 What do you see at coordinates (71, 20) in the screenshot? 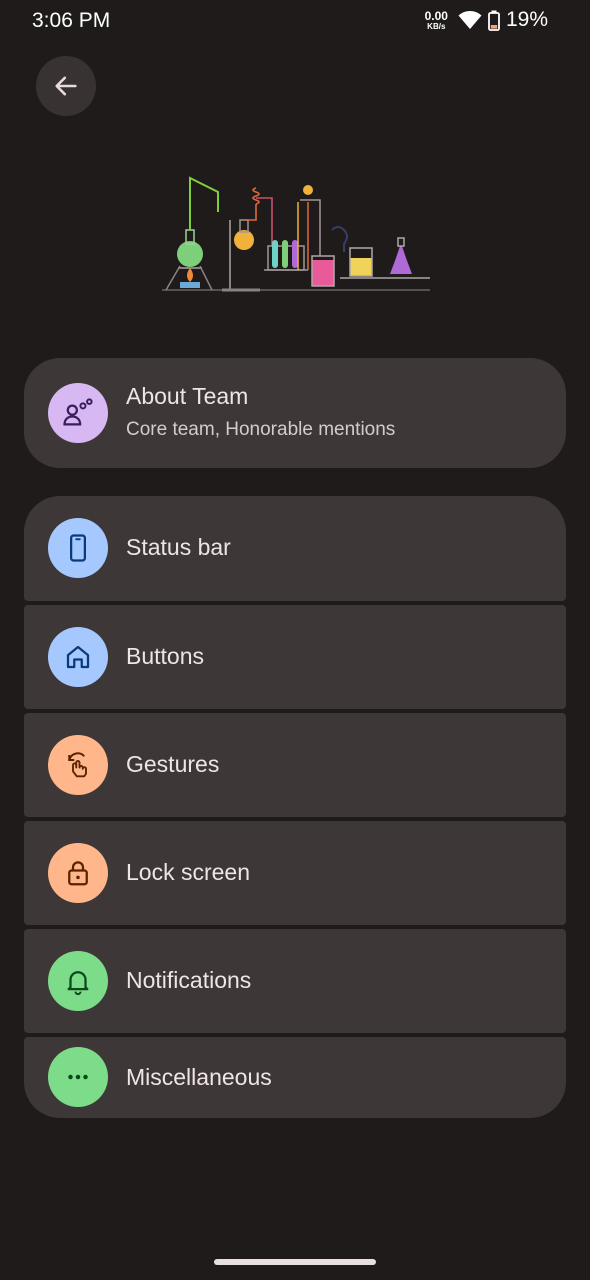
I see `status-time: 3:06 PM` at bounding box center [71, 20].